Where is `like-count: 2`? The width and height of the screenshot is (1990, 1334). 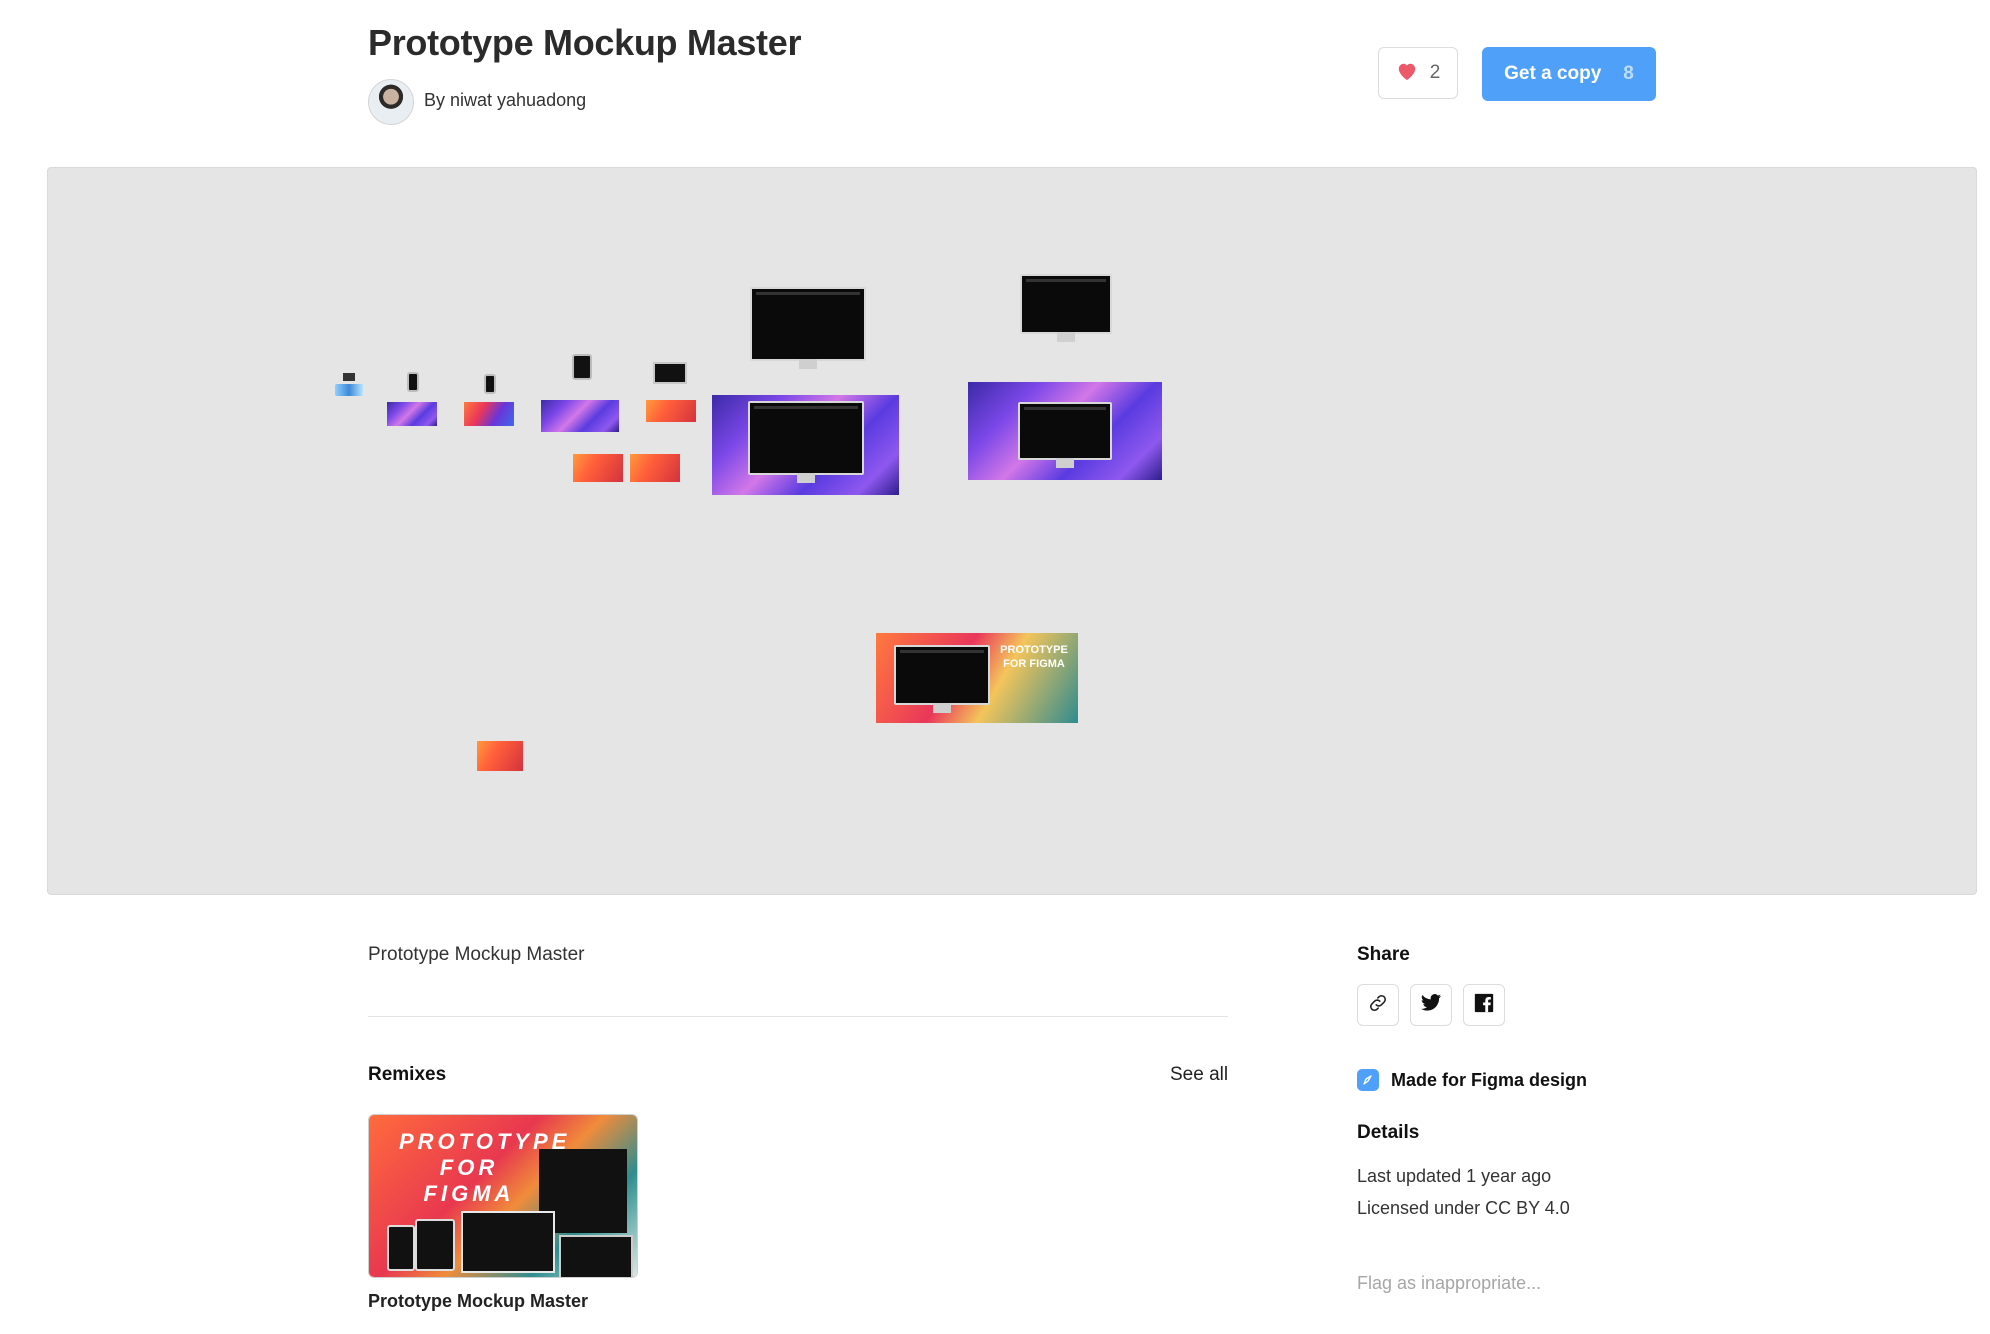 like-count: 2 is located at coordinates (1435, 72).